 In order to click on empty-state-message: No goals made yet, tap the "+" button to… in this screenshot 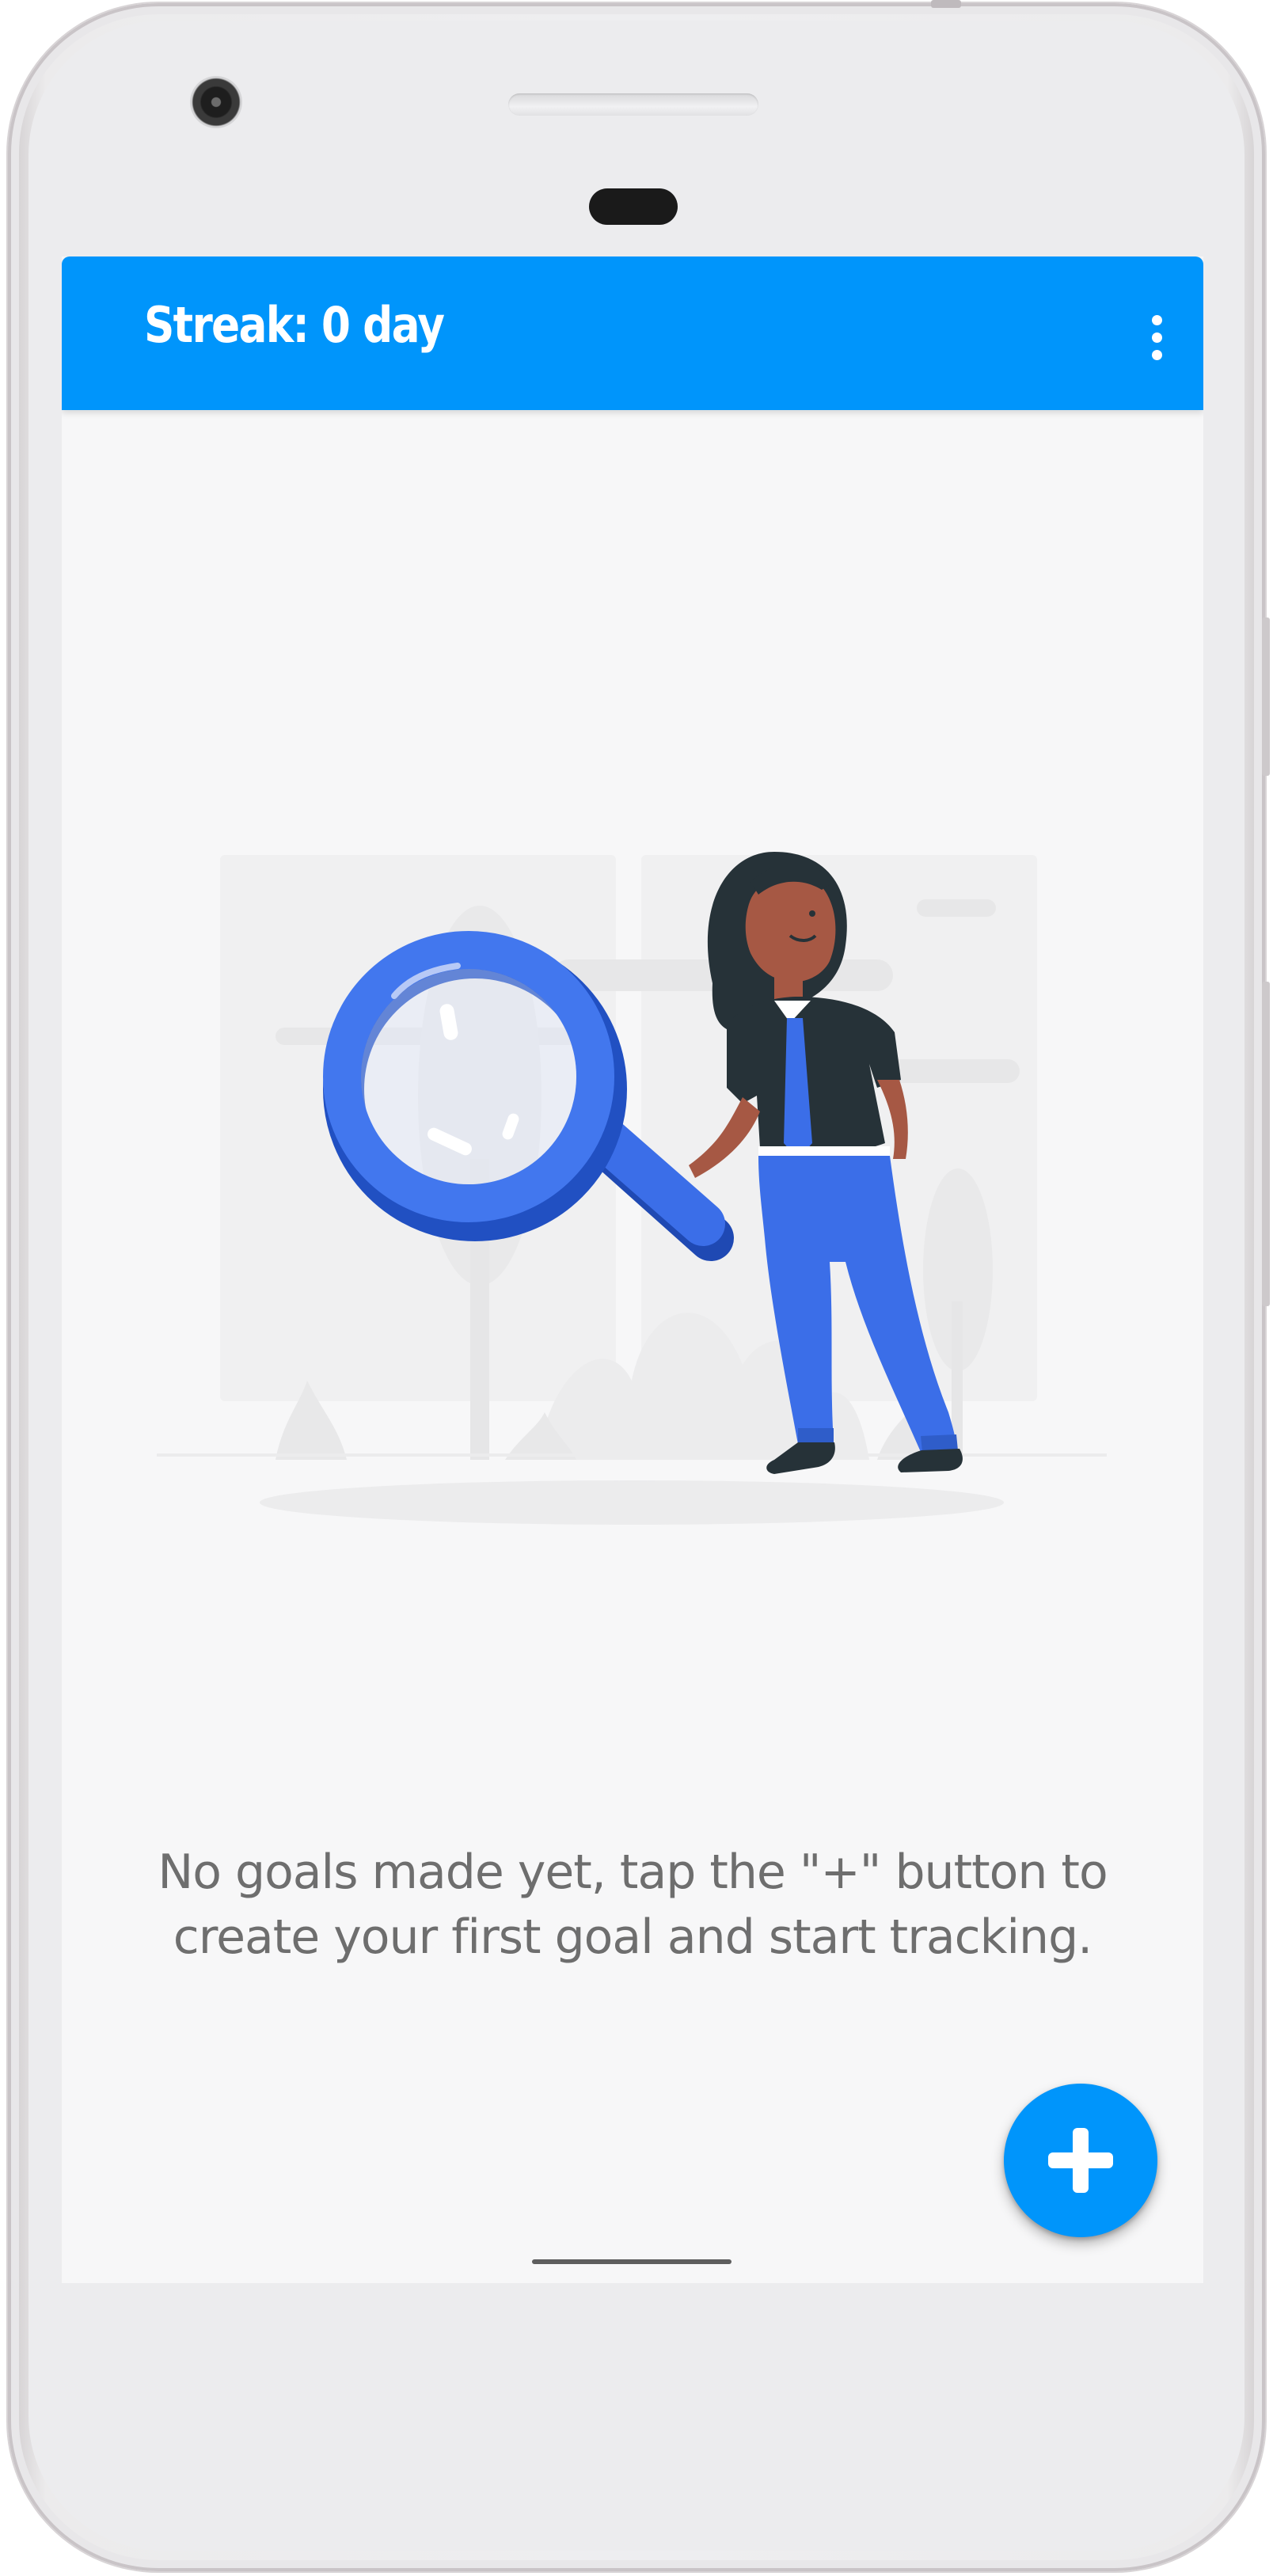, I will do `click(633, 1905)`.